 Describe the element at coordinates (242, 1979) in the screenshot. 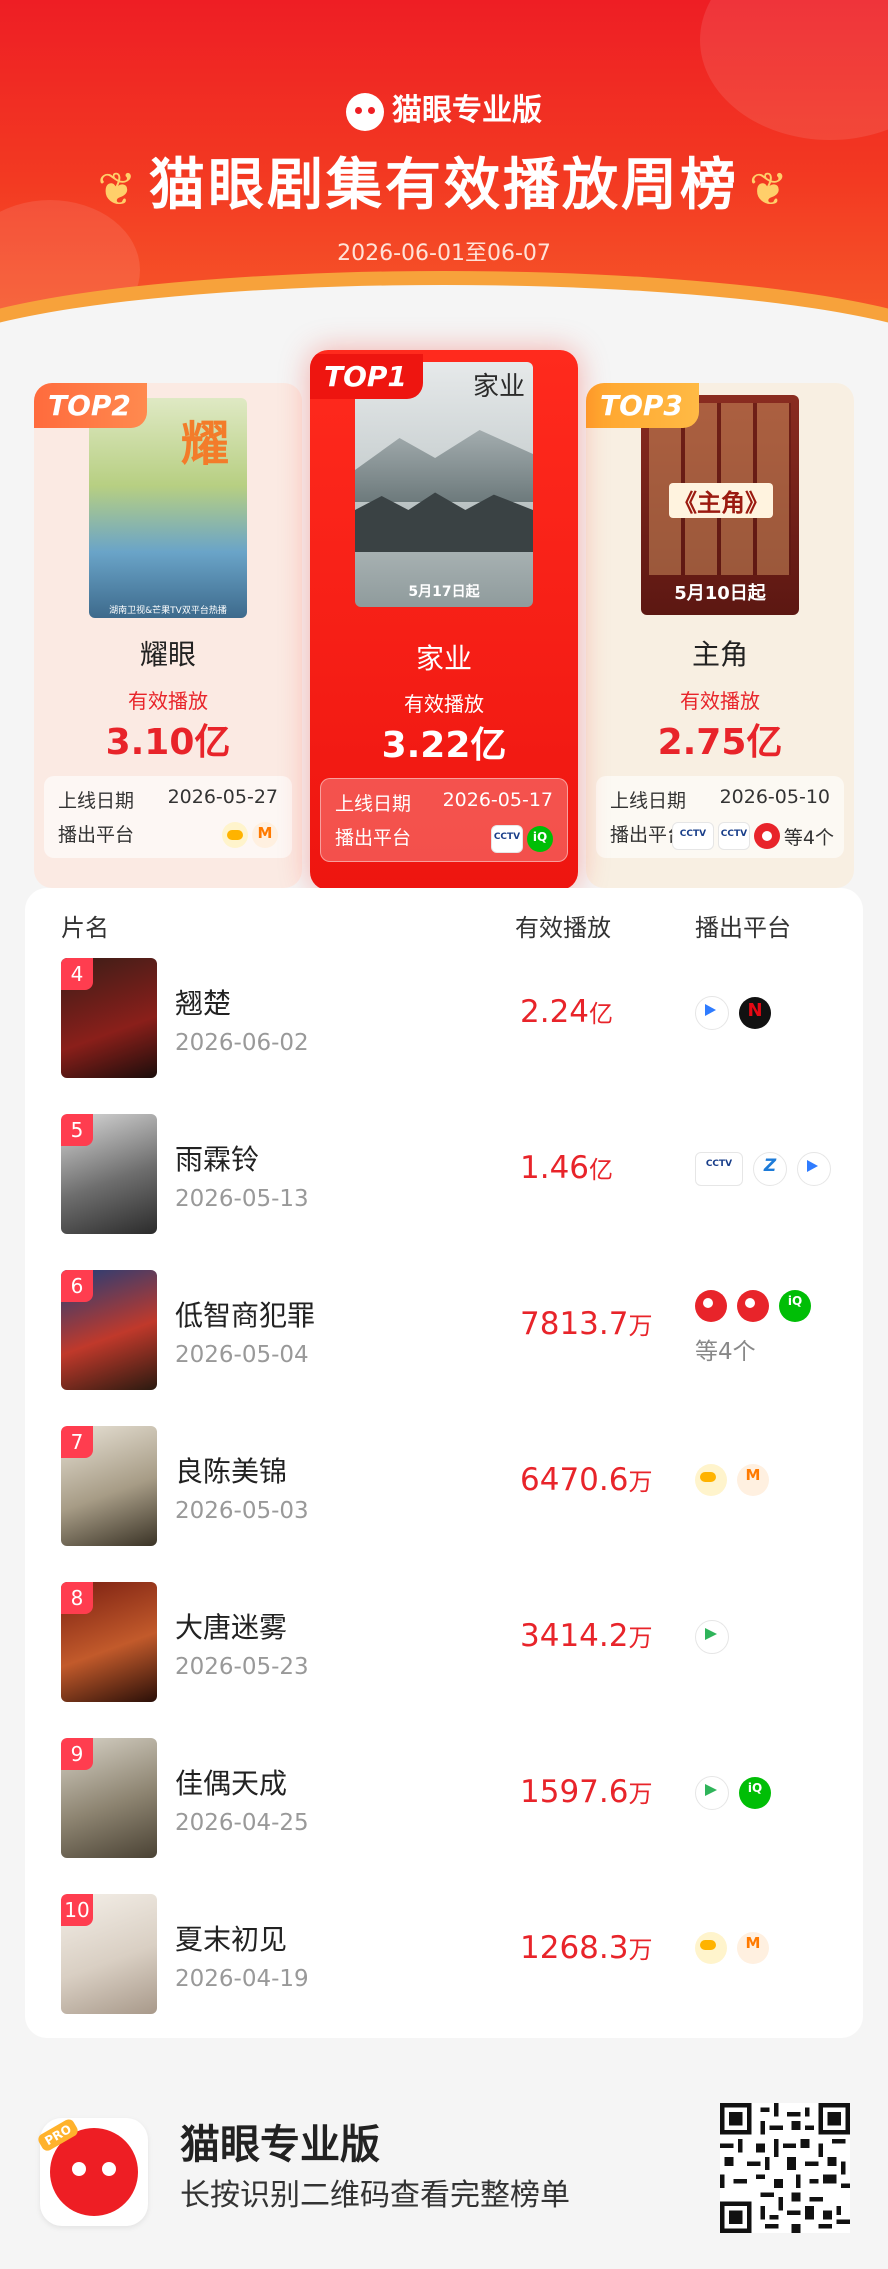

I see `release-date: 2026-04-19` at that location.